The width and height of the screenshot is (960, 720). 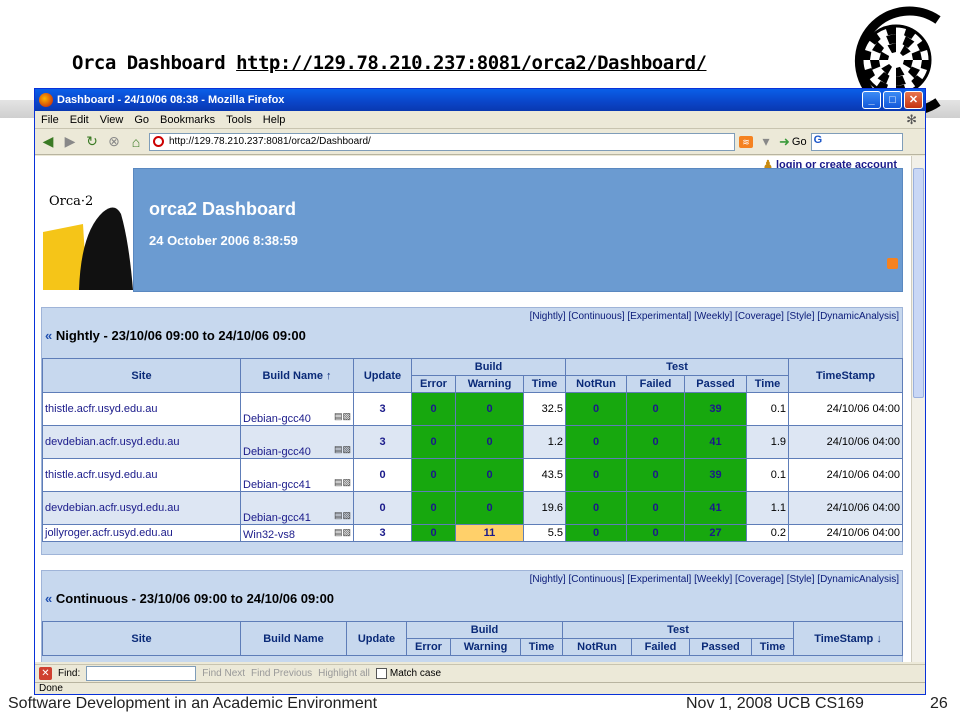 What do you see at coordinates (48, 598) in the screenshot?
I see `collapse-arrow-icon-2: «` at bounding box center [48, 598].